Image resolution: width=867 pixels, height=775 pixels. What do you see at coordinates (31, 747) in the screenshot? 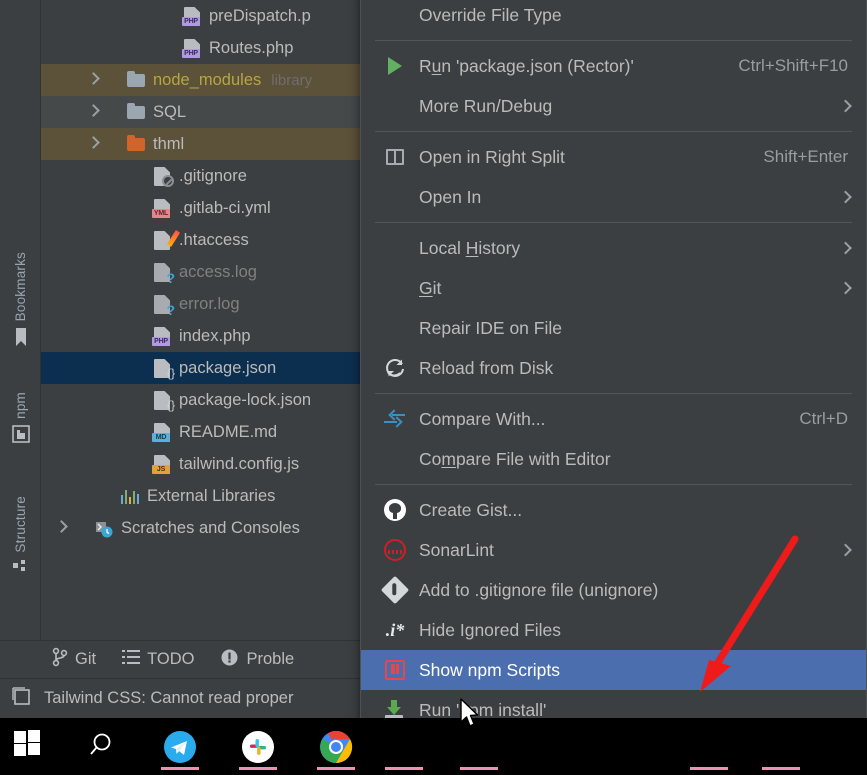
I see `start-button` at bounding box center [31, 747].